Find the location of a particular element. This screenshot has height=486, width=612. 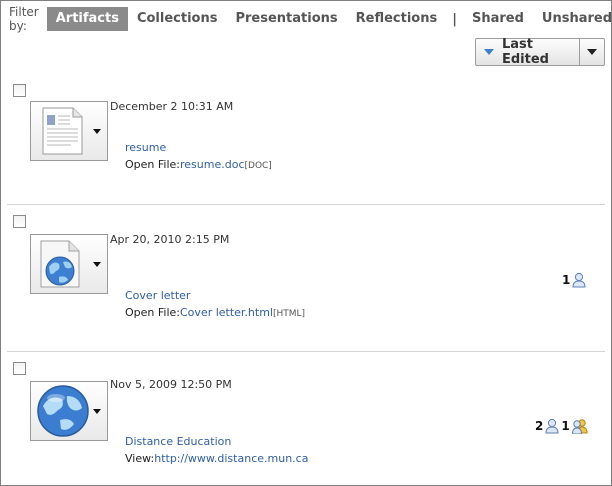

artifact-view-line: View:http://www.distance.mun.ca is located at coordinates (216, 458).